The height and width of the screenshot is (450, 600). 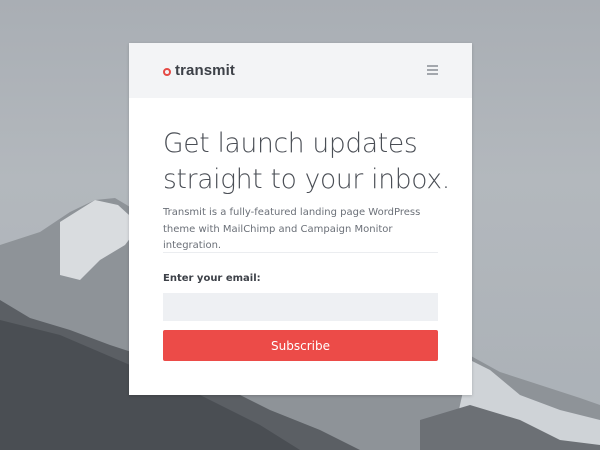 What do you see at coordinates (167, 72) in the screenshot?
I see `logo-circle-icon` at bounding box center [167, 72].